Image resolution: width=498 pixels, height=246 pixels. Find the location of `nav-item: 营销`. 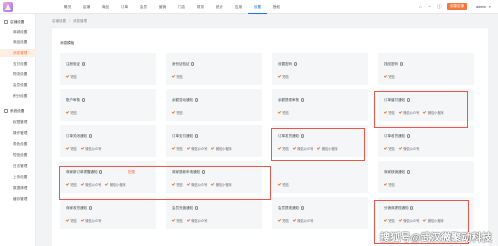

nav-item: 营销 is located at coordinates (162, 7).